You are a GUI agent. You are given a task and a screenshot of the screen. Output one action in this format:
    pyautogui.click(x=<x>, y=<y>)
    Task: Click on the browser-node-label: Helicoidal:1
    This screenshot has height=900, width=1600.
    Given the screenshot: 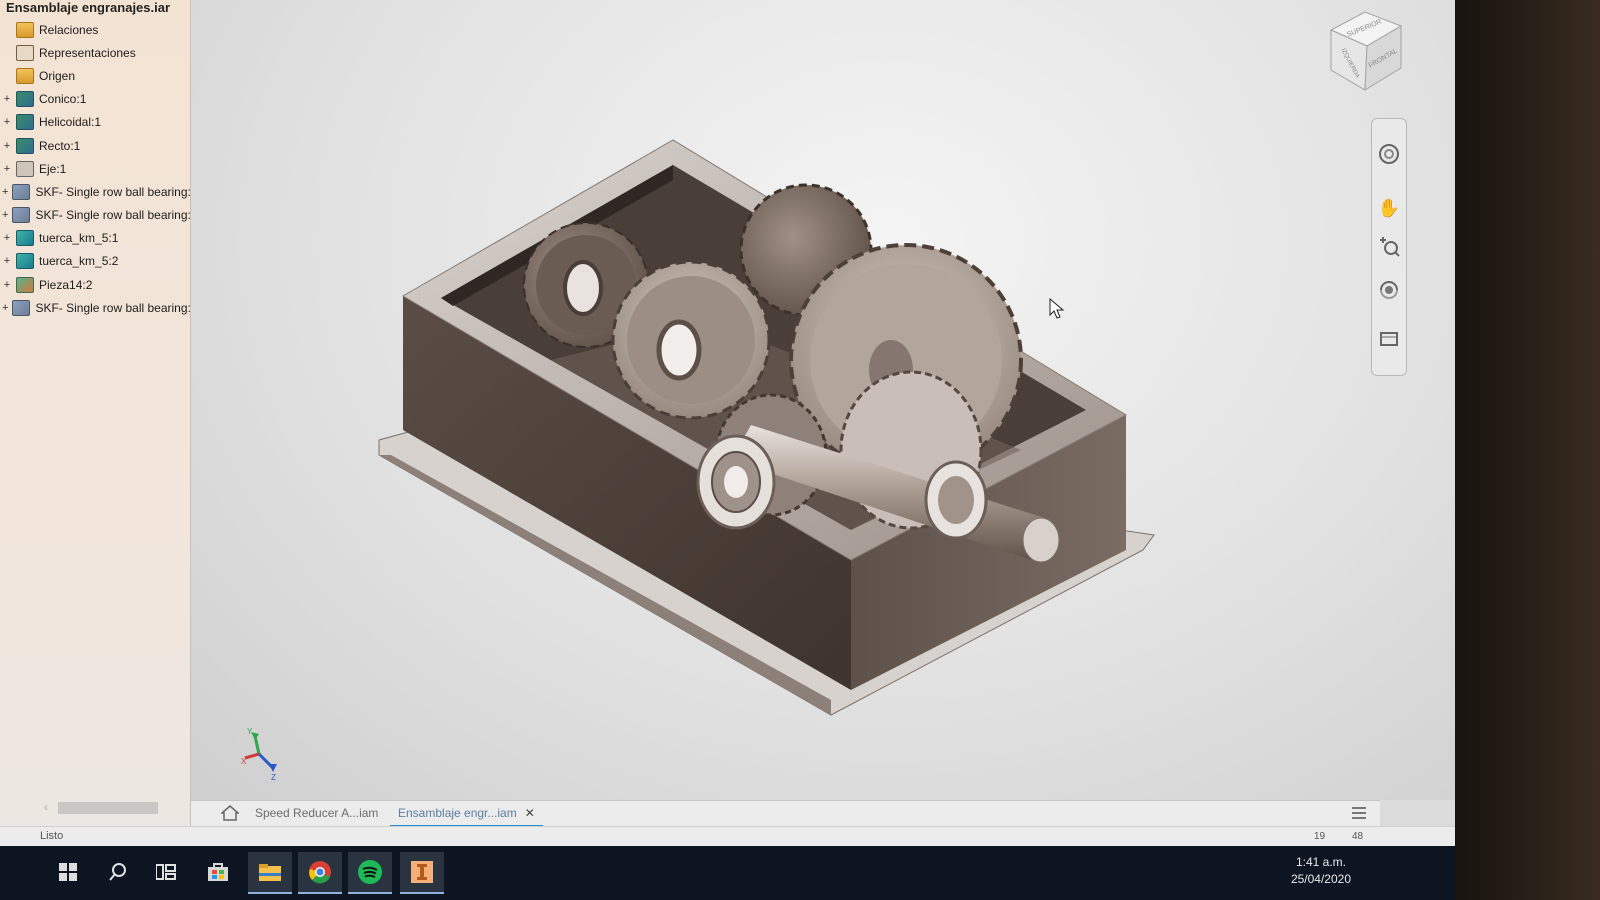 What is the action you would take?
    pyautogui.click(x=70, y=122)
    